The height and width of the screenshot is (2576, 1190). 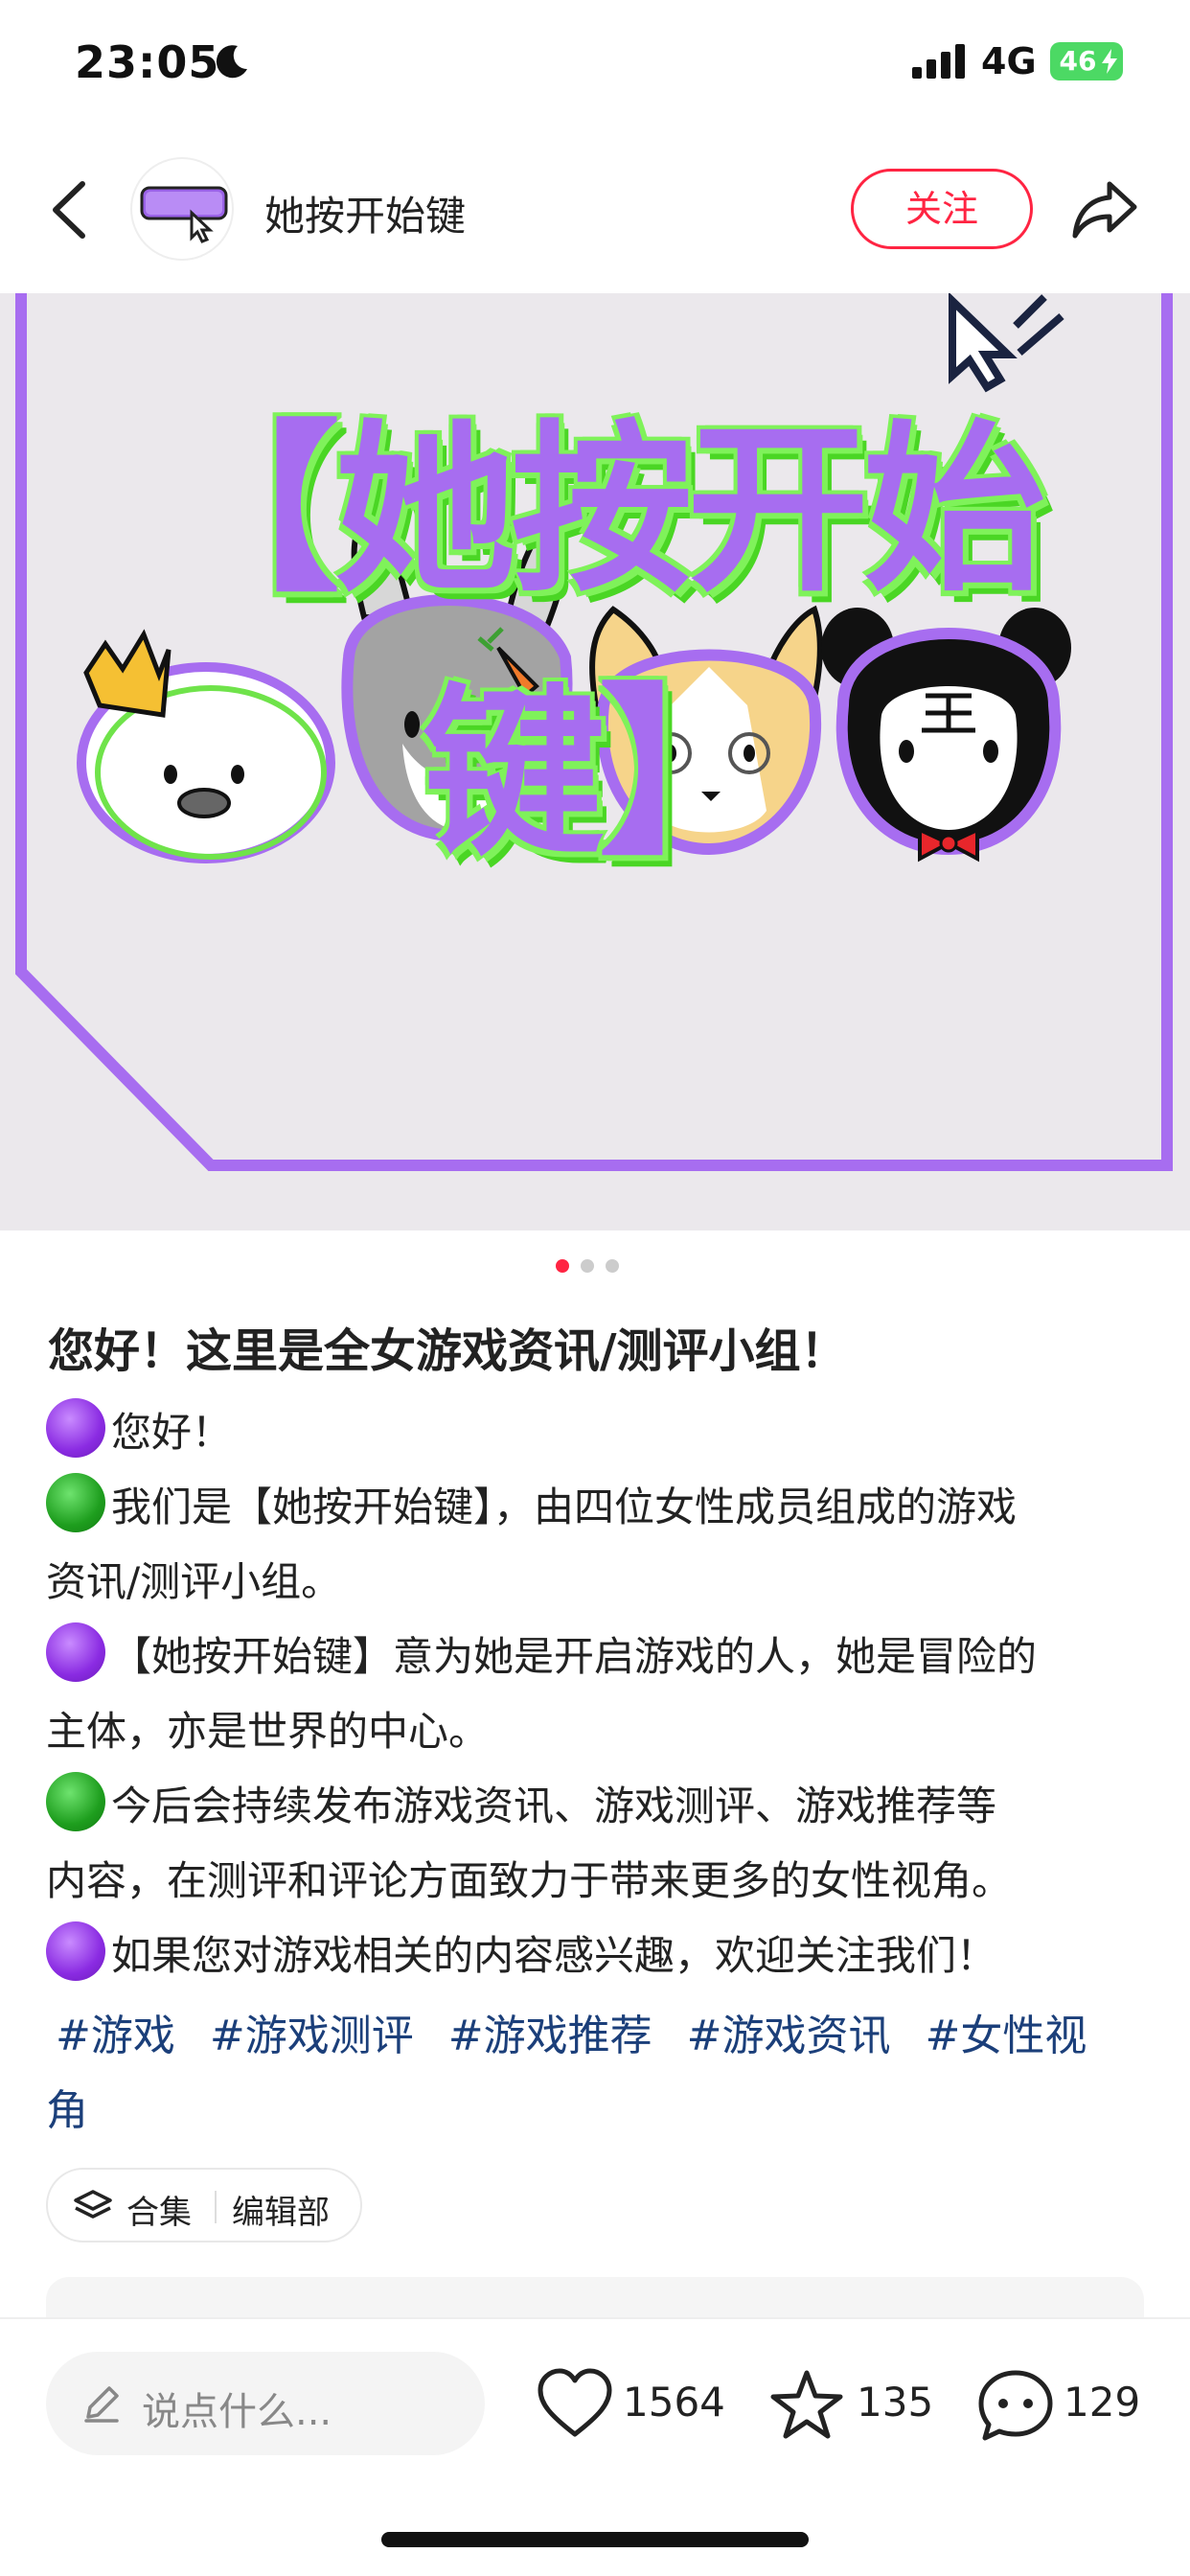 I want to click on moon-icon, so click(x=232, y=62).